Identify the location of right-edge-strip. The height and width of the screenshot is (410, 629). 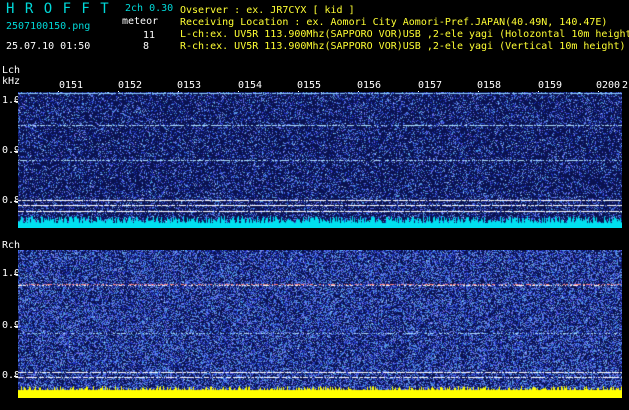
(625, 245).